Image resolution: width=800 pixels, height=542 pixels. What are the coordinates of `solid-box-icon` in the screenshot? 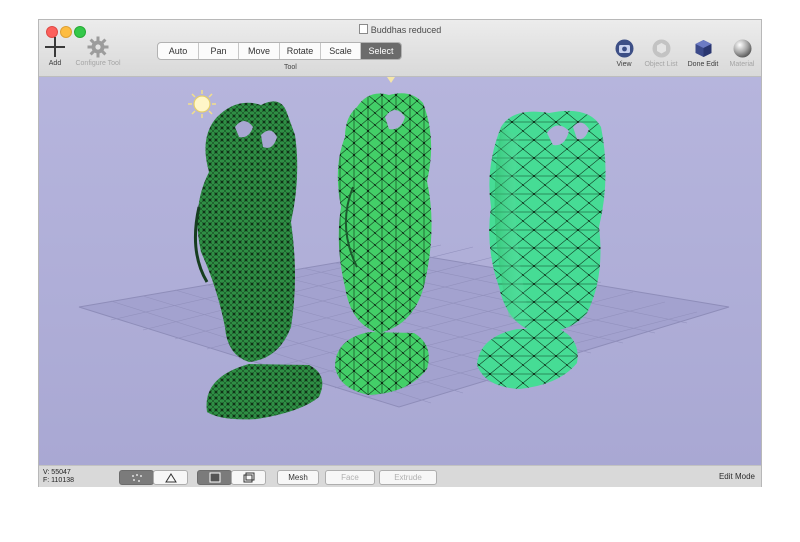 It's located at (214, 477).